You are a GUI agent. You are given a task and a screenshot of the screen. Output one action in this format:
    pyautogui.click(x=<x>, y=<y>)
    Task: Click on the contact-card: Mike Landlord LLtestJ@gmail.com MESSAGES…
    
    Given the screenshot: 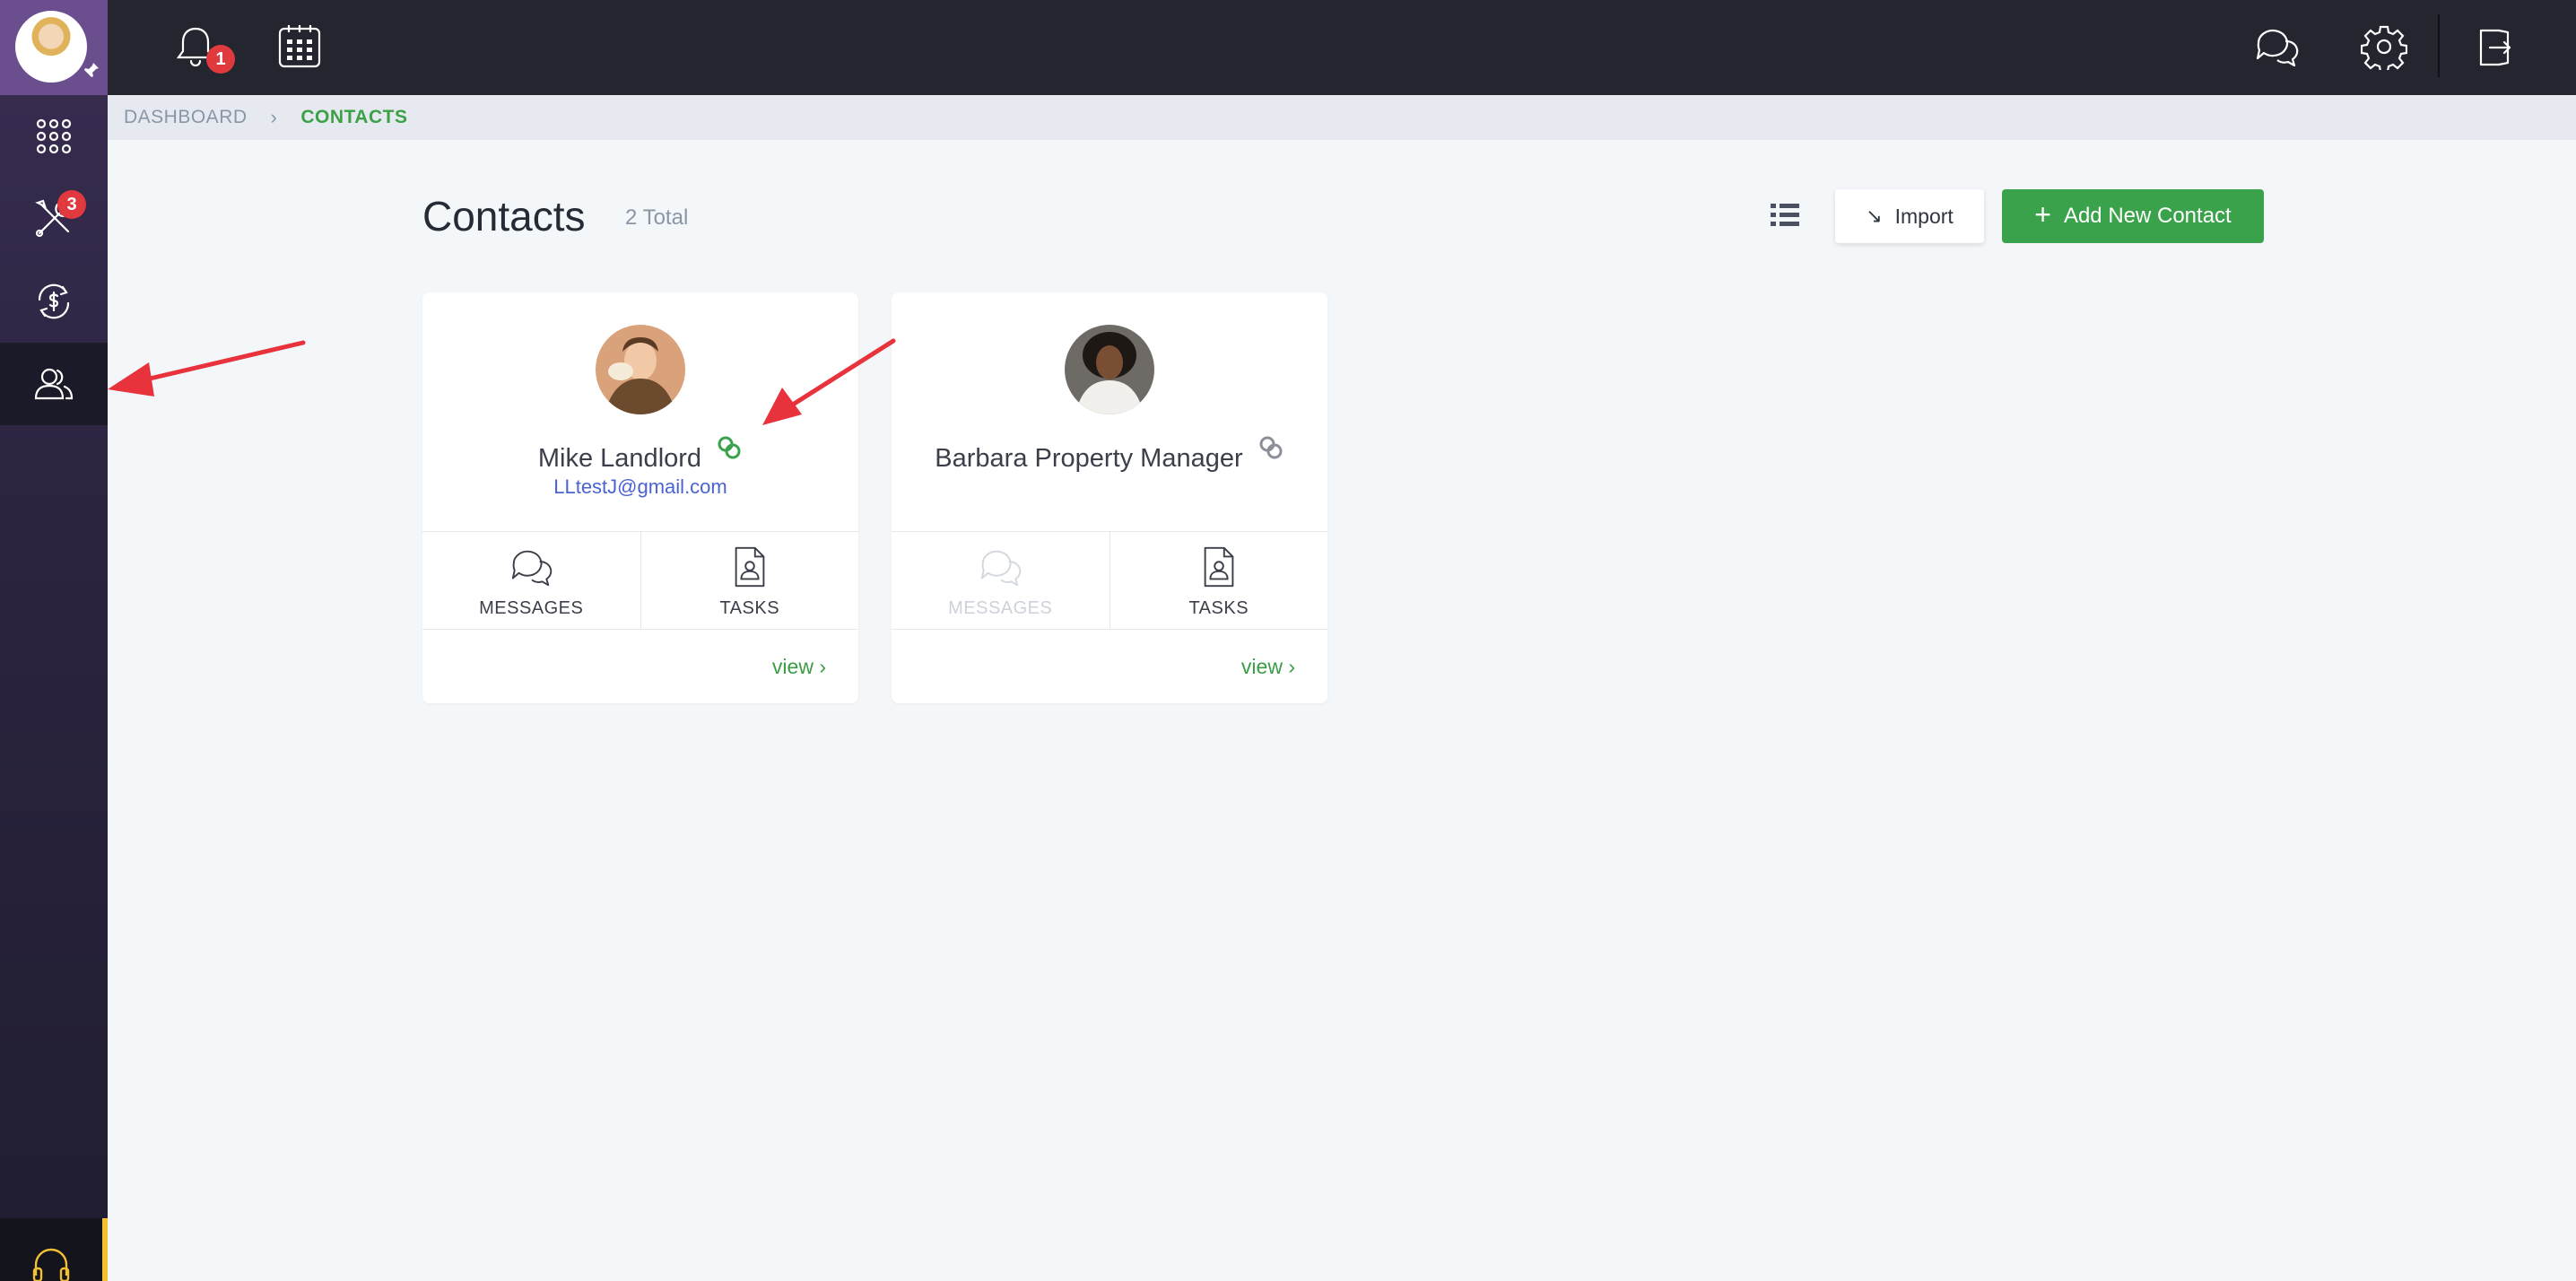 What is the action you would take?
    pyautogui.click(x=640, y=497)
    